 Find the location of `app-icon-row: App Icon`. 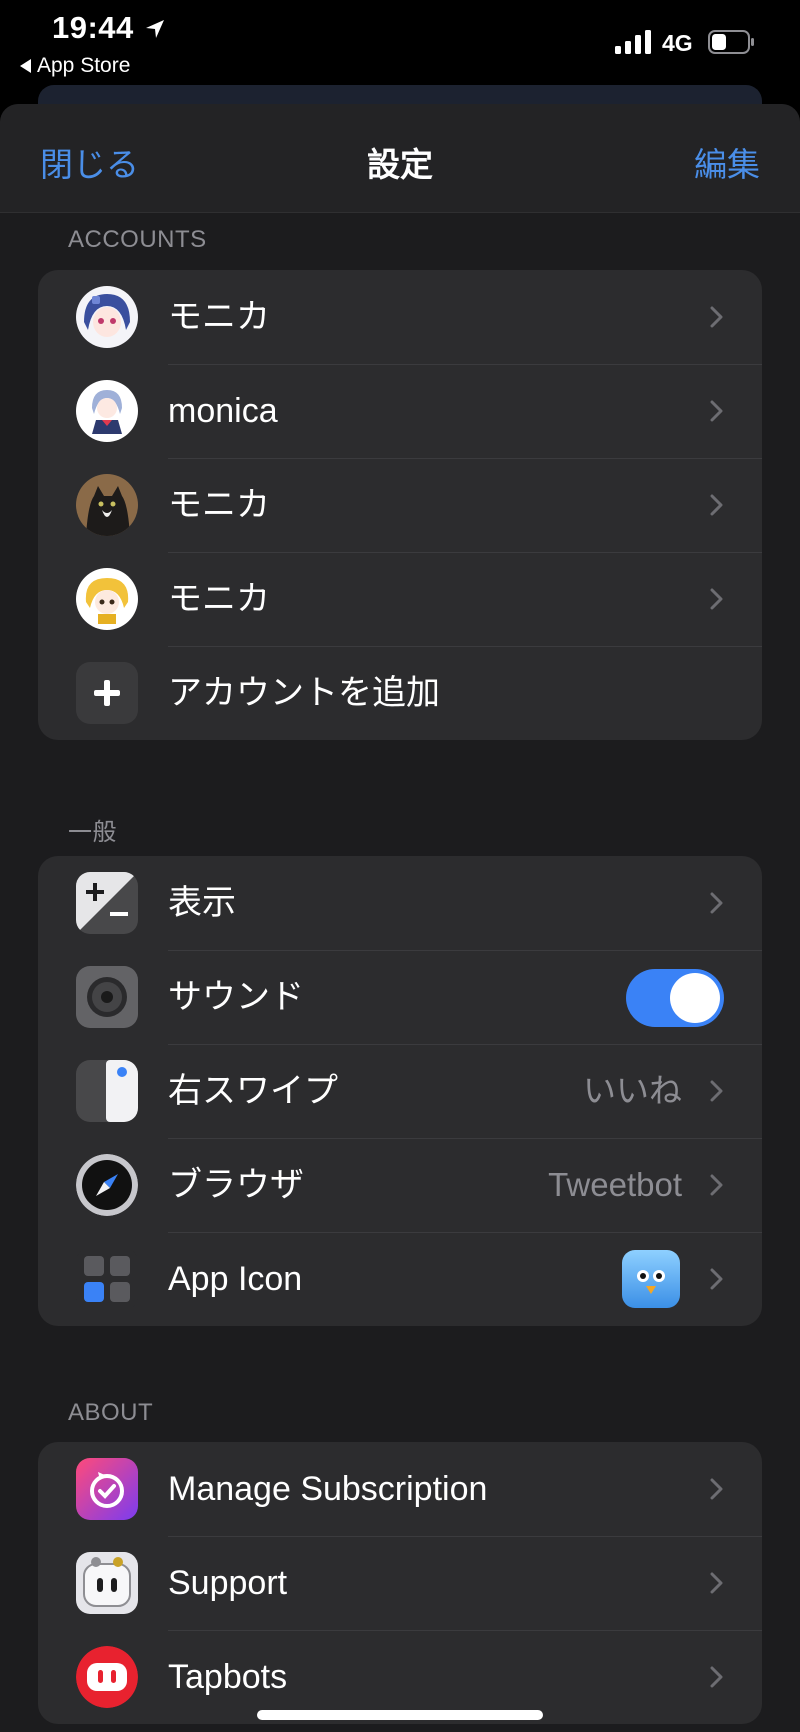

app-icon-row: App Icon is located at coordinates (400, 1279).